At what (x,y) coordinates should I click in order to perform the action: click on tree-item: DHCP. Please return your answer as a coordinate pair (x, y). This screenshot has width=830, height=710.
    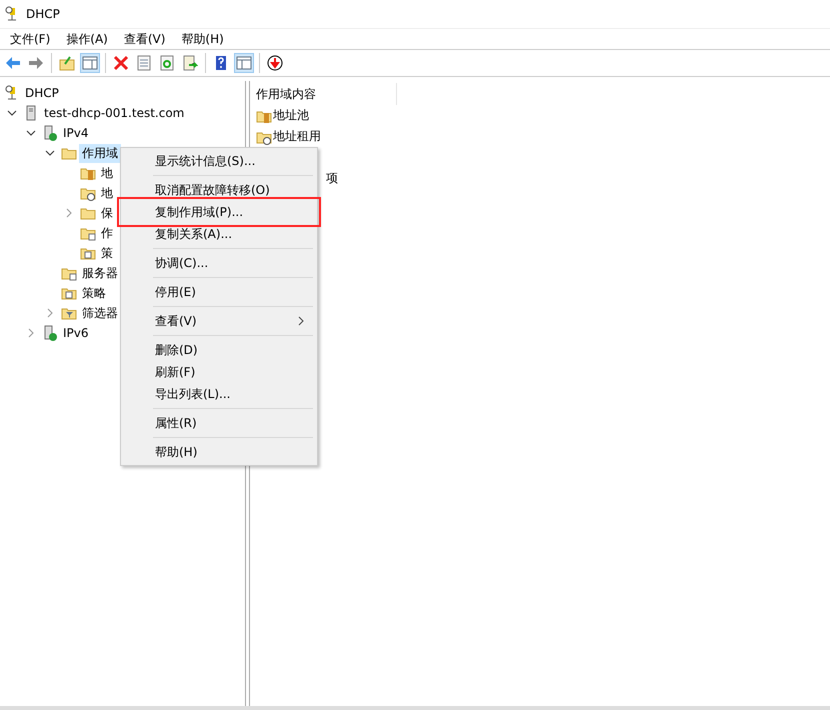
    Looking at the image, I should click on (42, 93).